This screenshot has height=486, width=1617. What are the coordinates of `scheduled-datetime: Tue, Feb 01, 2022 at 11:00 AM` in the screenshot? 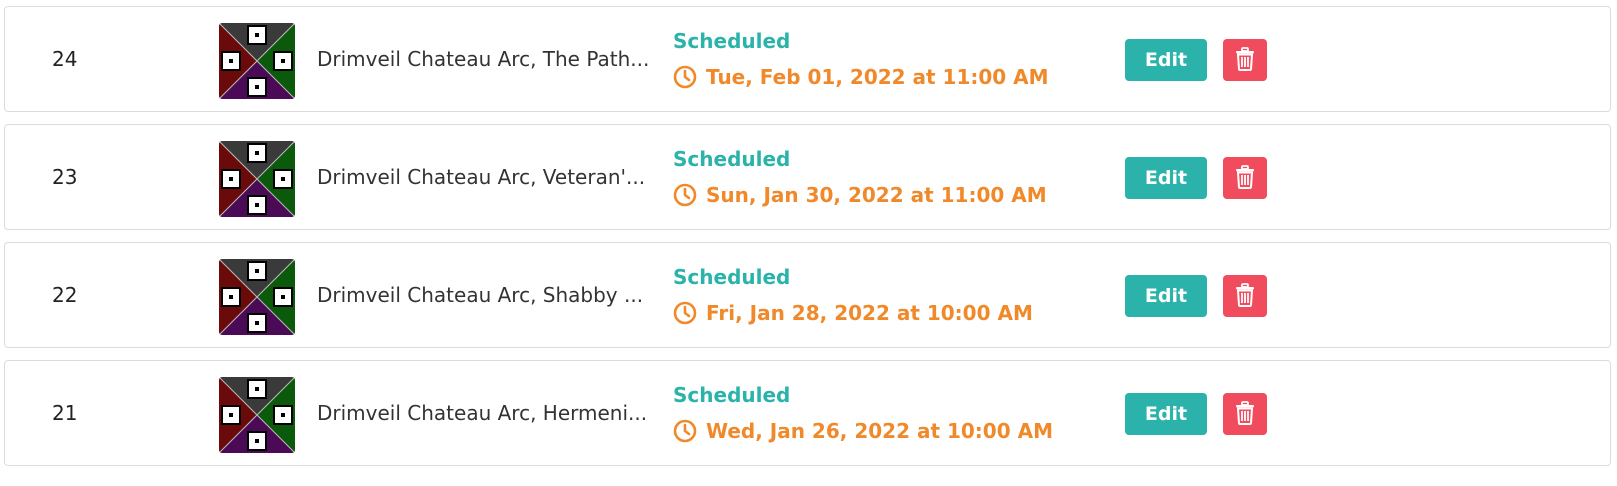 It's located at (861, 77).